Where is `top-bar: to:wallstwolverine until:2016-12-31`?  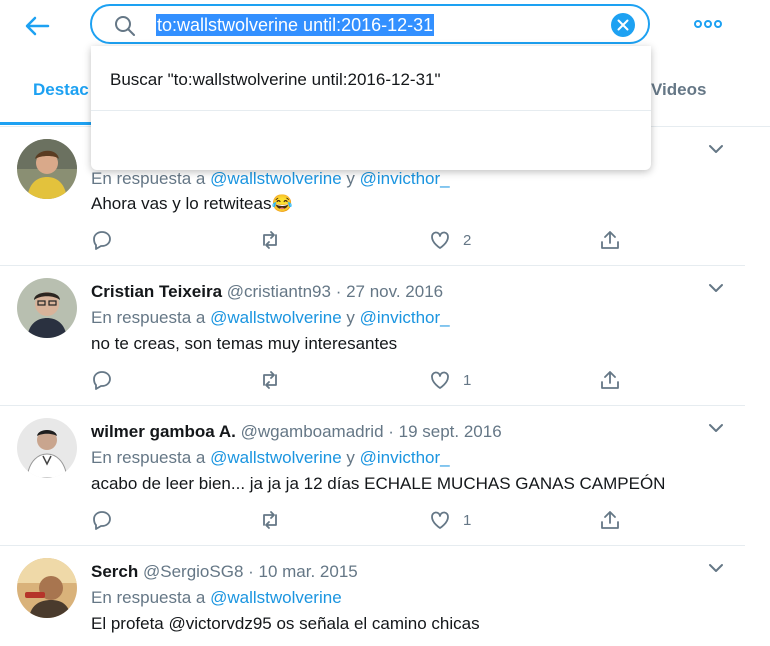 top-bar: to:wallstwolverine until:2016-12-31 is located at coordinates (385, 25).